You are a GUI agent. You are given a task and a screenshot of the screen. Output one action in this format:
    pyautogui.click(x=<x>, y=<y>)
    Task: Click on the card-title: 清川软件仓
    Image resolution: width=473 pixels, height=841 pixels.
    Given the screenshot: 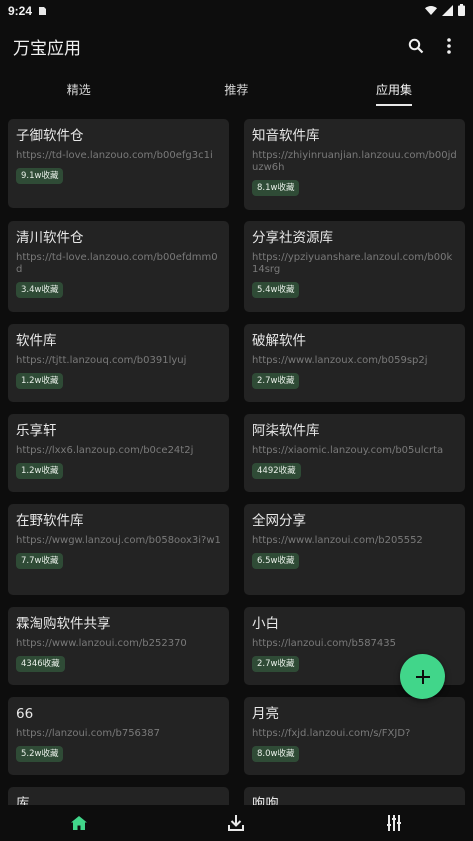 What is the action you would take?
    pyautogui.click(x=50, y=238)
    